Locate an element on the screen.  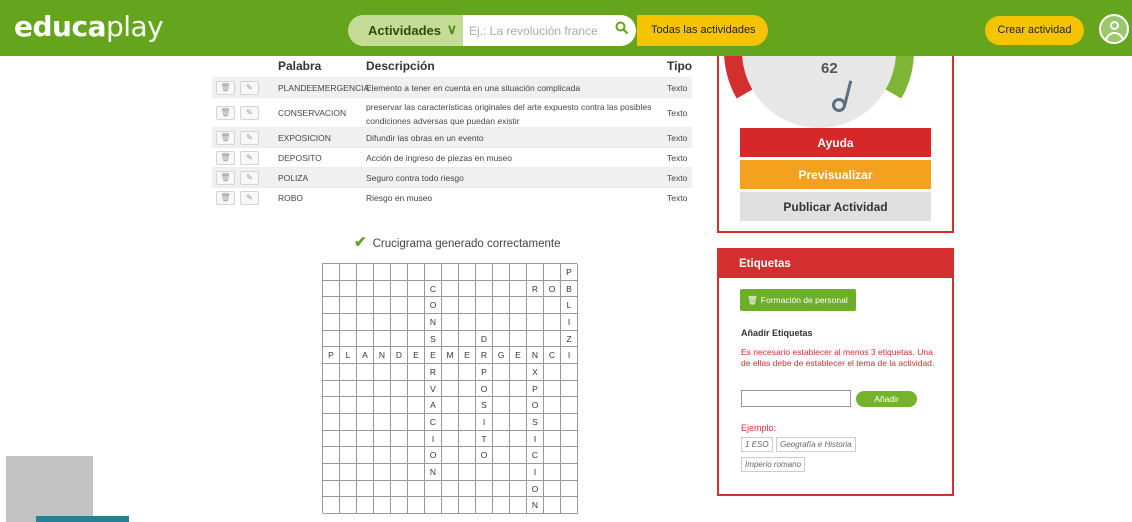
footer-tab is located at coordinates (82, 519).